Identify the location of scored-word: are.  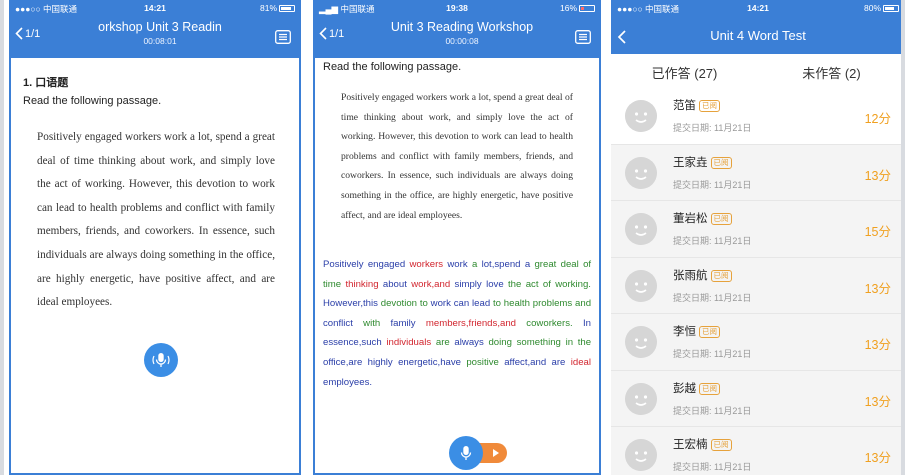
(558, 362).